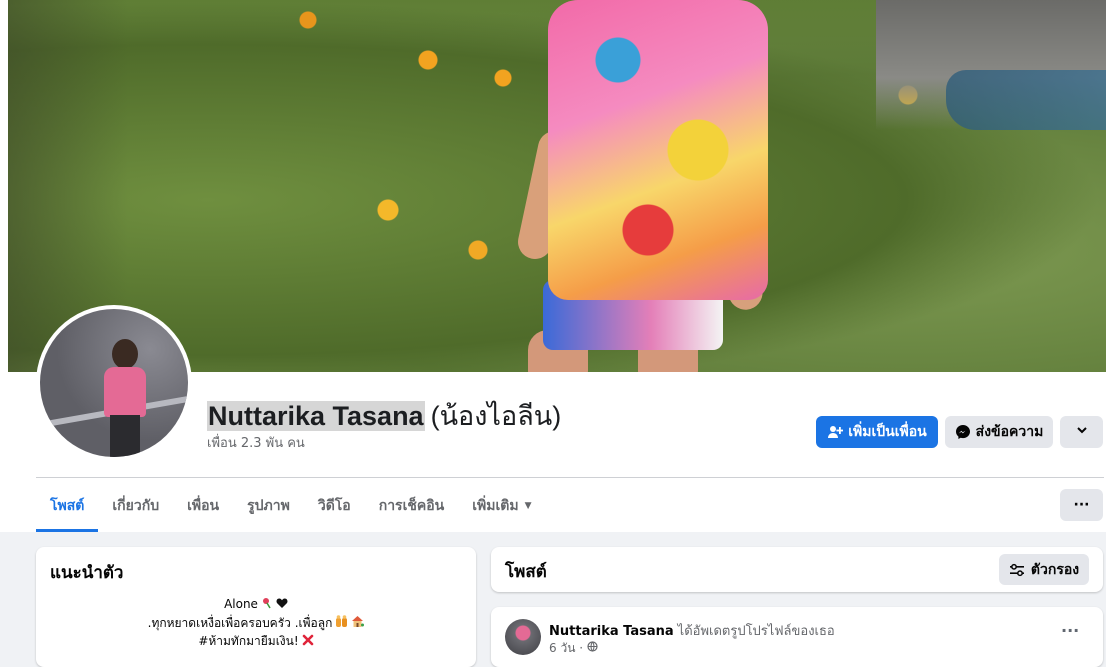 Image resolution: width=1106 pixels, height=667 pixels. I want to click on posts-title: โพสต์, so click(526, 572).